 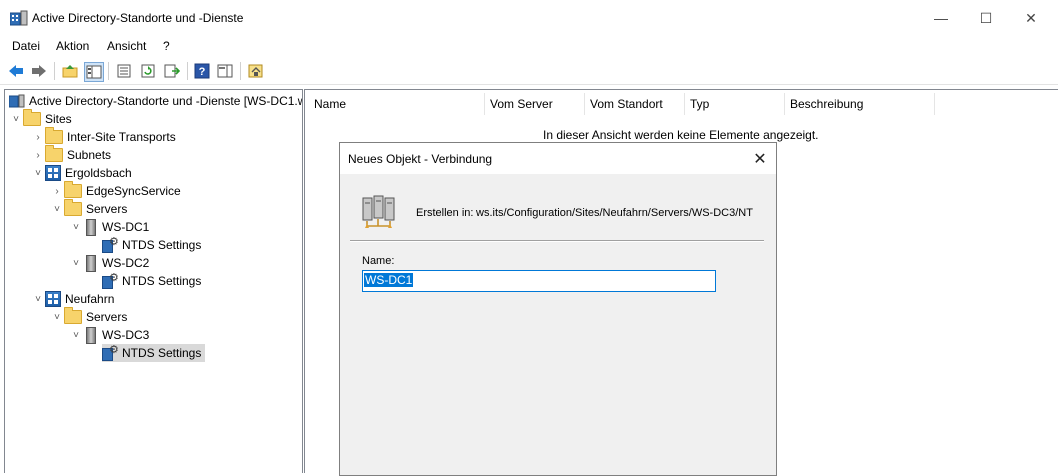 I want to click on menu-ansicht: Ansicht, so click(x=126, y=46).